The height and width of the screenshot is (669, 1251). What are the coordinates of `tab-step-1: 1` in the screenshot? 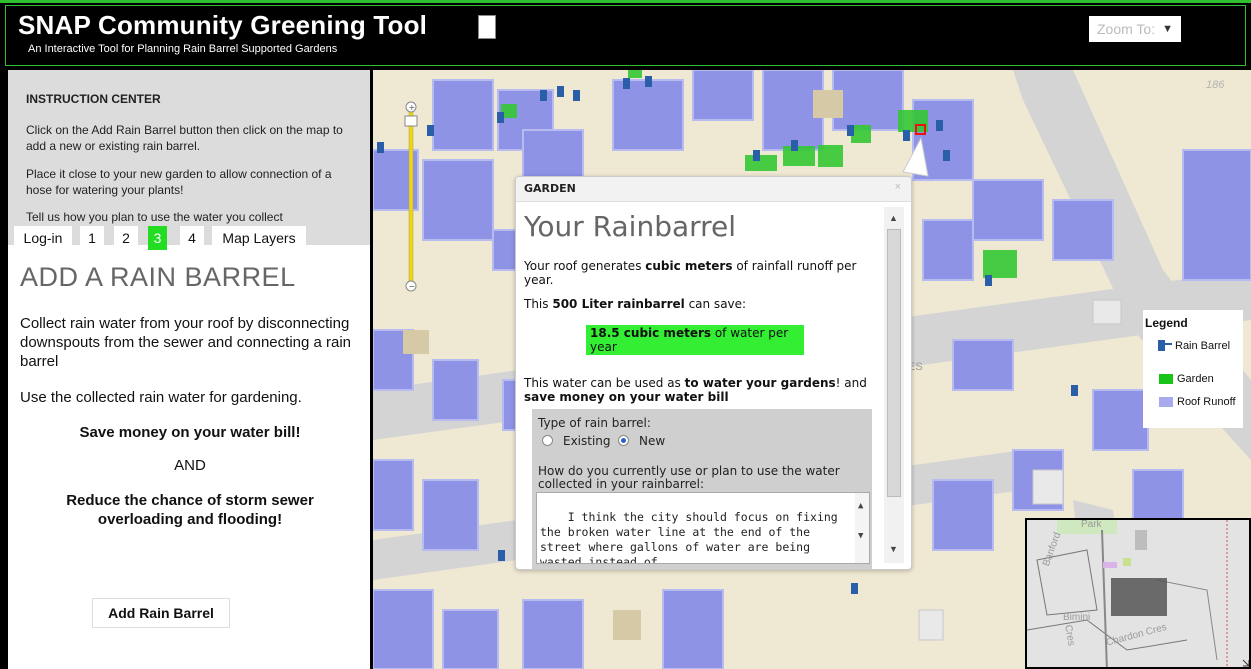 It's located at (92, 238).